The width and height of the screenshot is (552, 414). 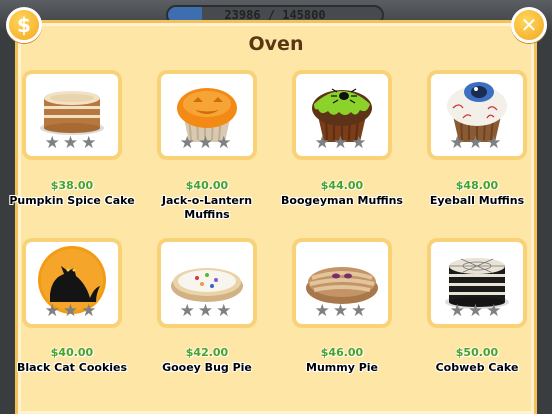 I want to click on recipe-name: Boogeyman Muffins, so click(x=342, y=200).